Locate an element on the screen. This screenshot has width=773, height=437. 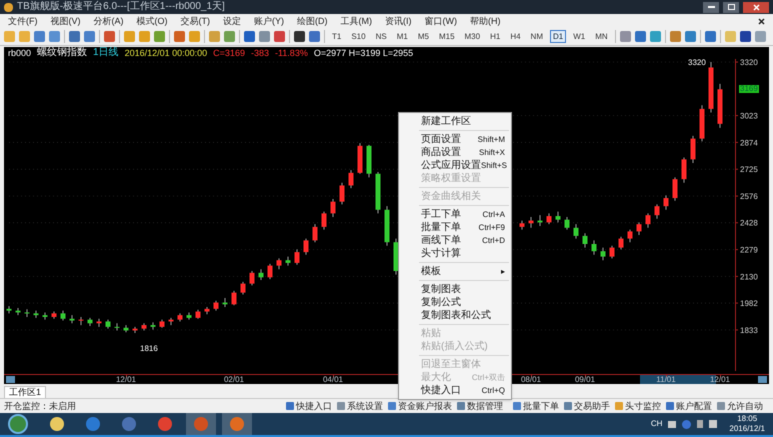
shortcut-link: 交易助手 is located at coordinates (592, 406).